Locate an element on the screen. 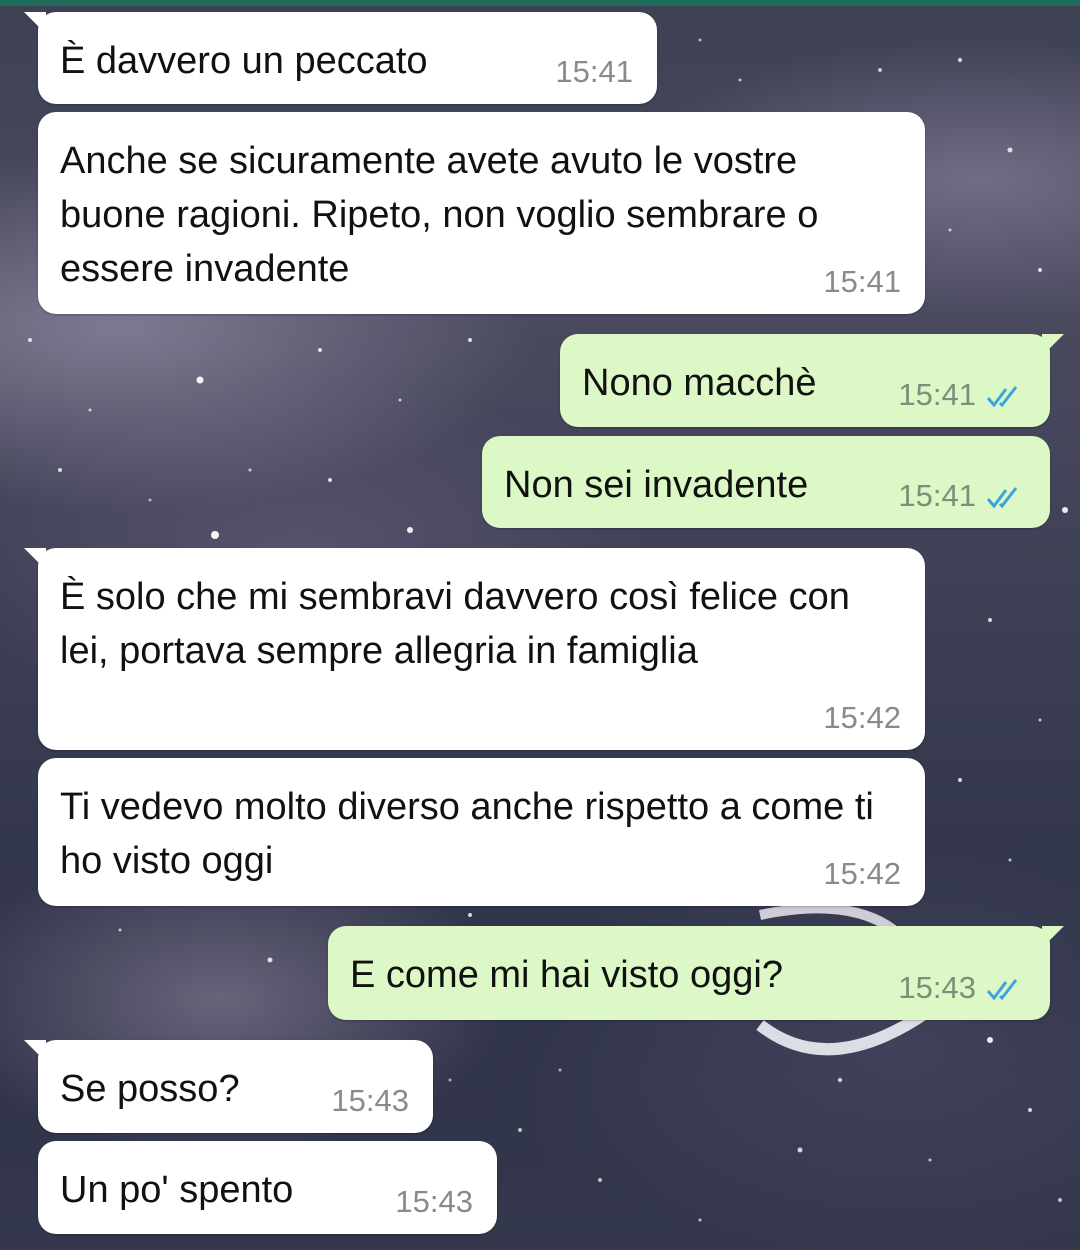 The image size is (1080, 1250). message-bubble-incoming: È davvero un peccato 15:41 is located at coordinates (340, 58).